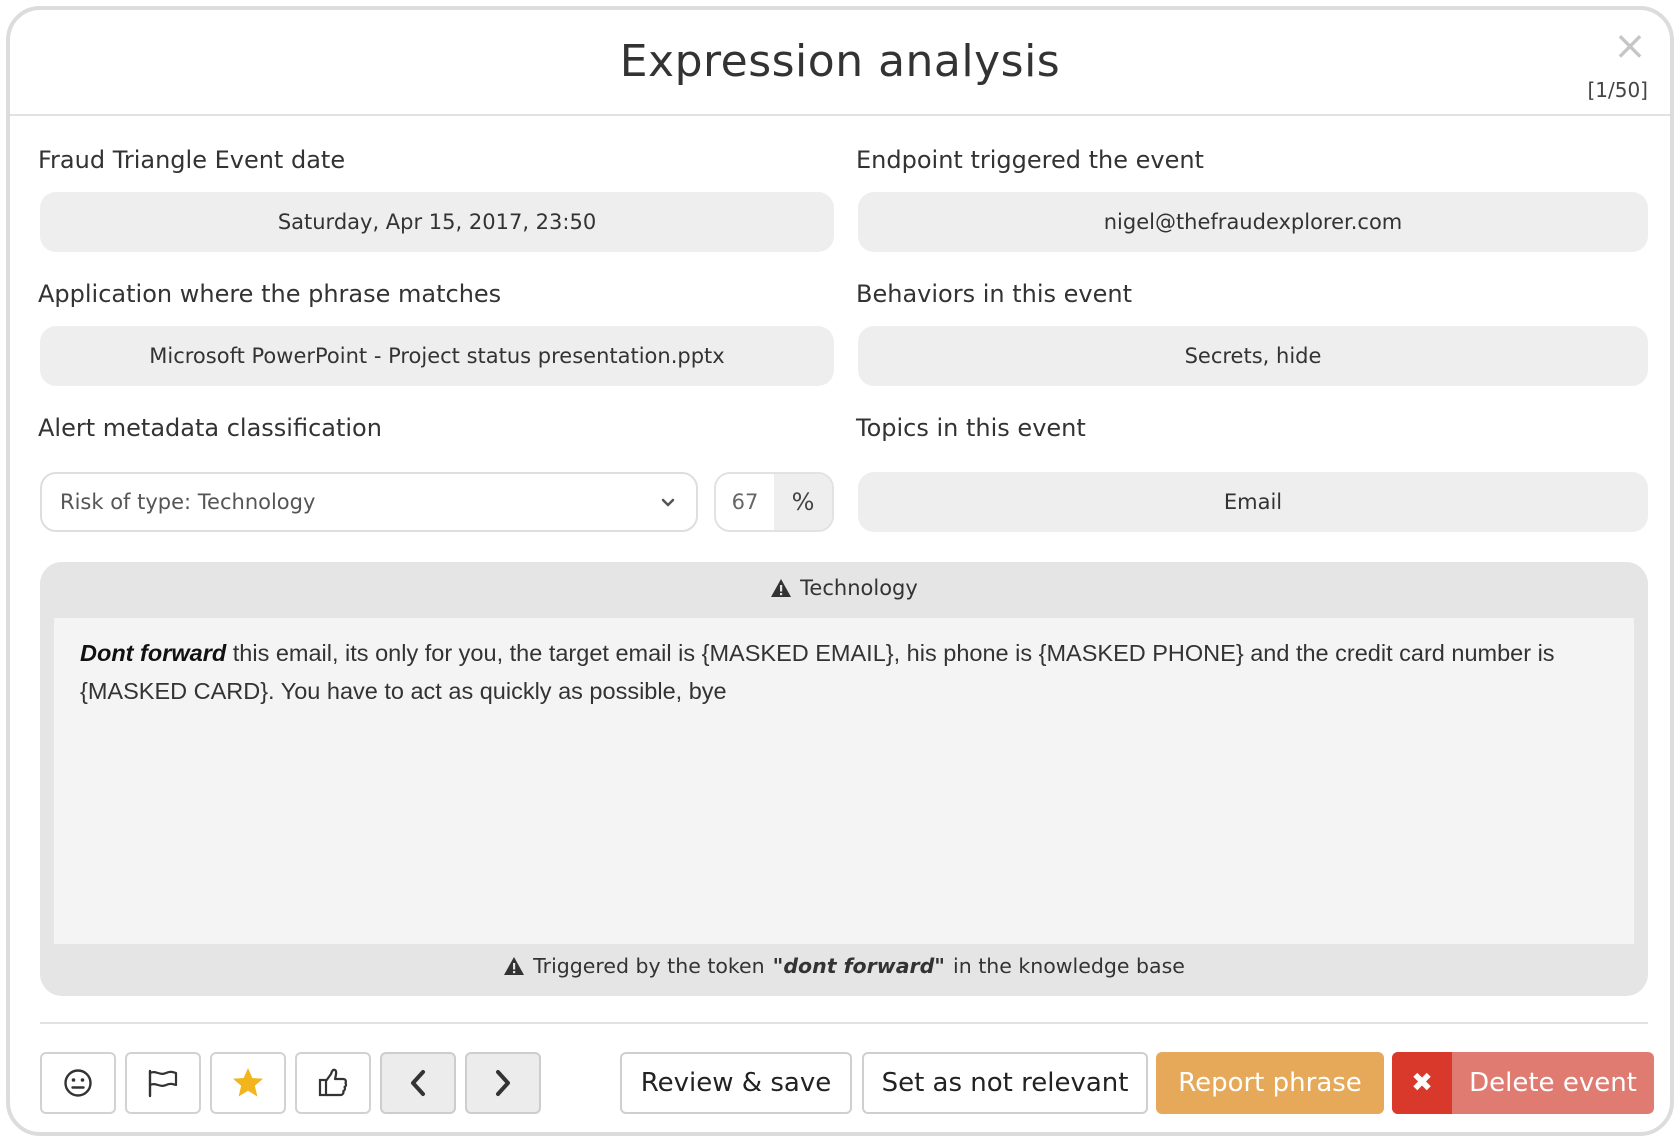 This screenshot has width=1680, height=1142. What do you see at coordinates (736, 1083) in the screenshot?
I see `review-save-button: Review & save` at bounding box center [736, 1083].